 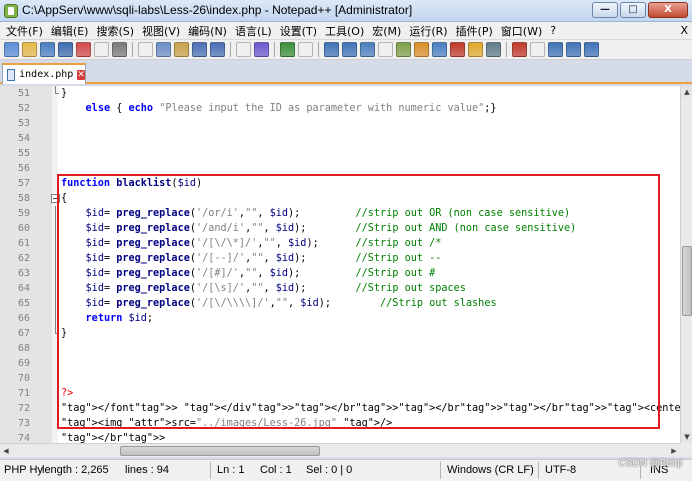 I want to click on line-code: return $id;, so click(x=119, y=318).